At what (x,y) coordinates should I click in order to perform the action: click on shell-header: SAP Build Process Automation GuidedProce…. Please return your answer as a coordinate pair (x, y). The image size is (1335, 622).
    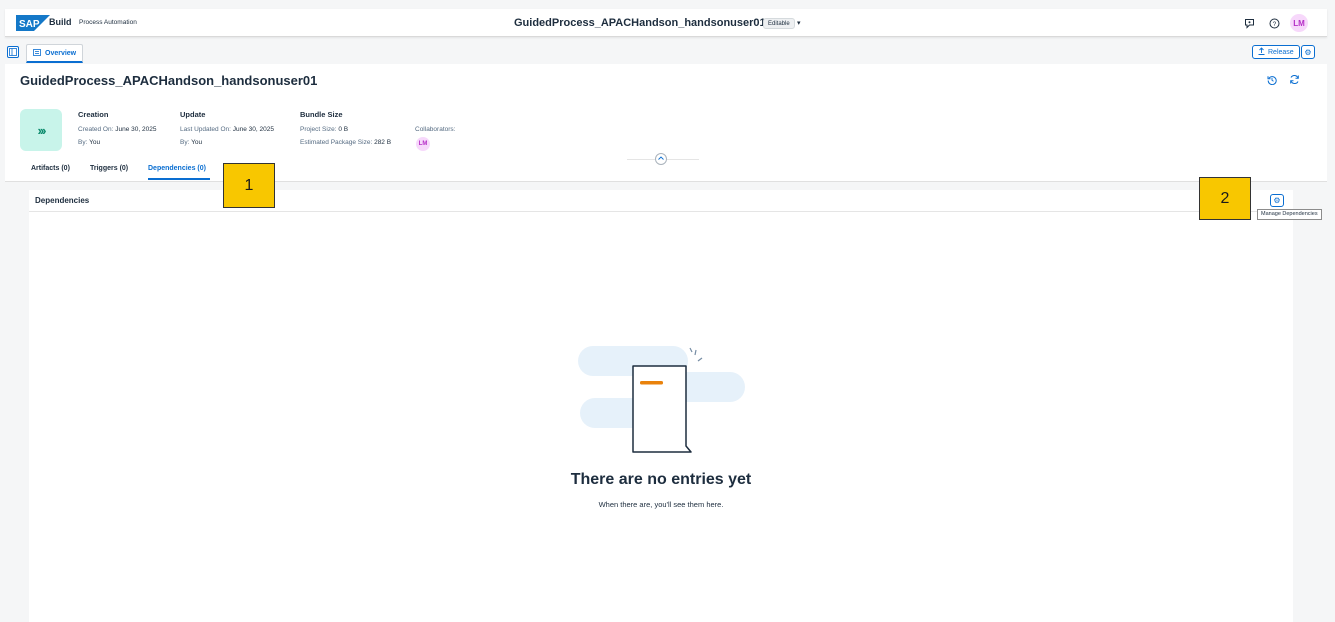
    Looking at the image, I should click on (666, 23).